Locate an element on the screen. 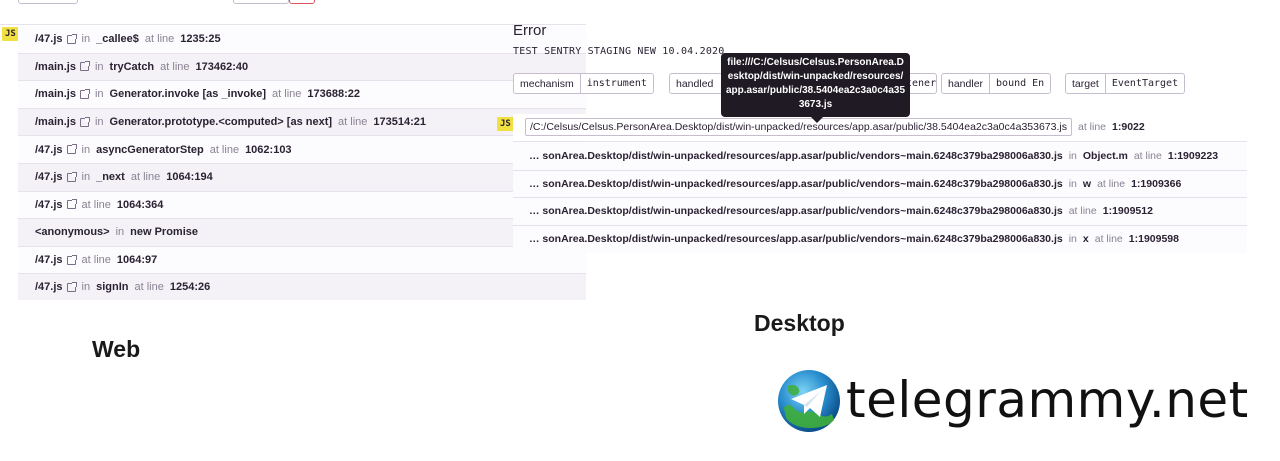 This screenshot has height=461, width=1280. watermark: telegrammy.net is located at coordinates (1021, 401).